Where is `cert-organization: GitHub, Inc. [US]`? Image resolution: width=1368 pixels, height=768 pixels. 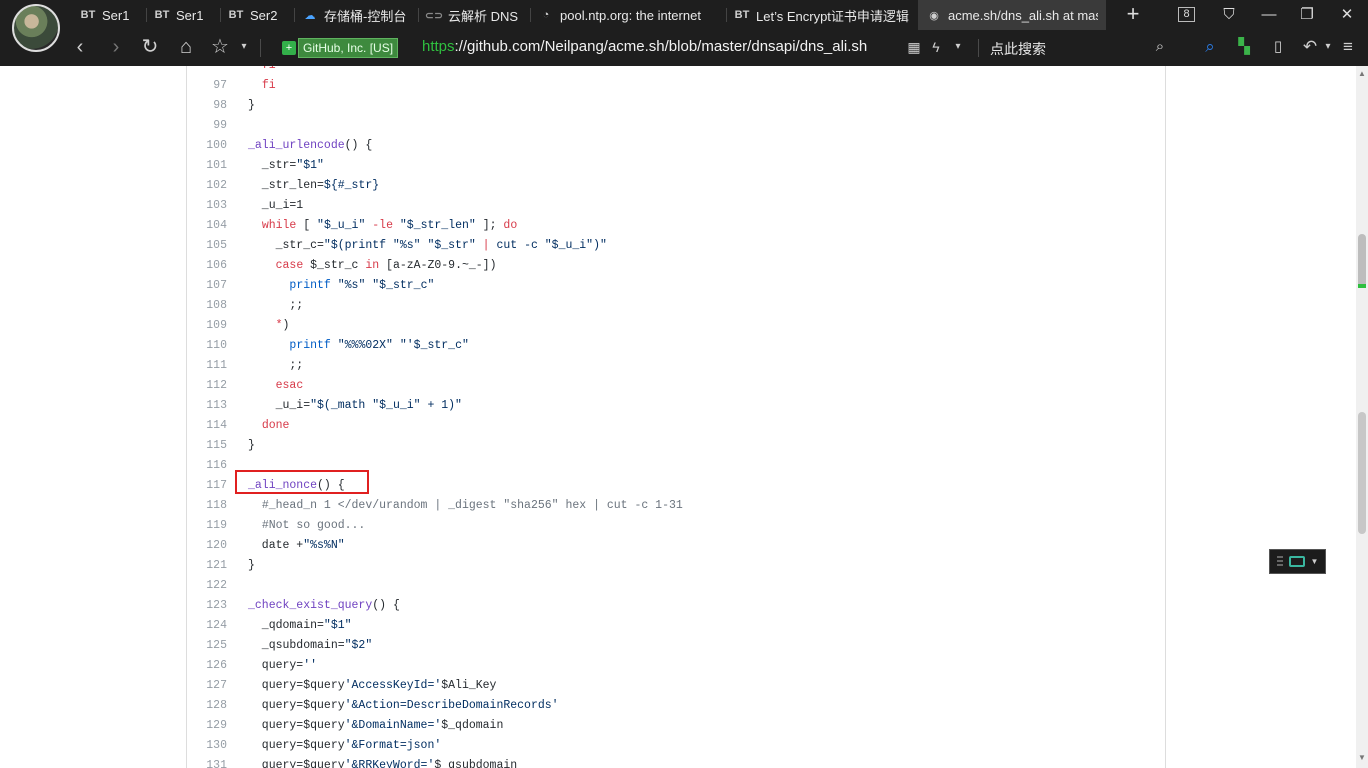
cert-organization: GitHub, Inc. [US] is located at coordinates (348, 48).